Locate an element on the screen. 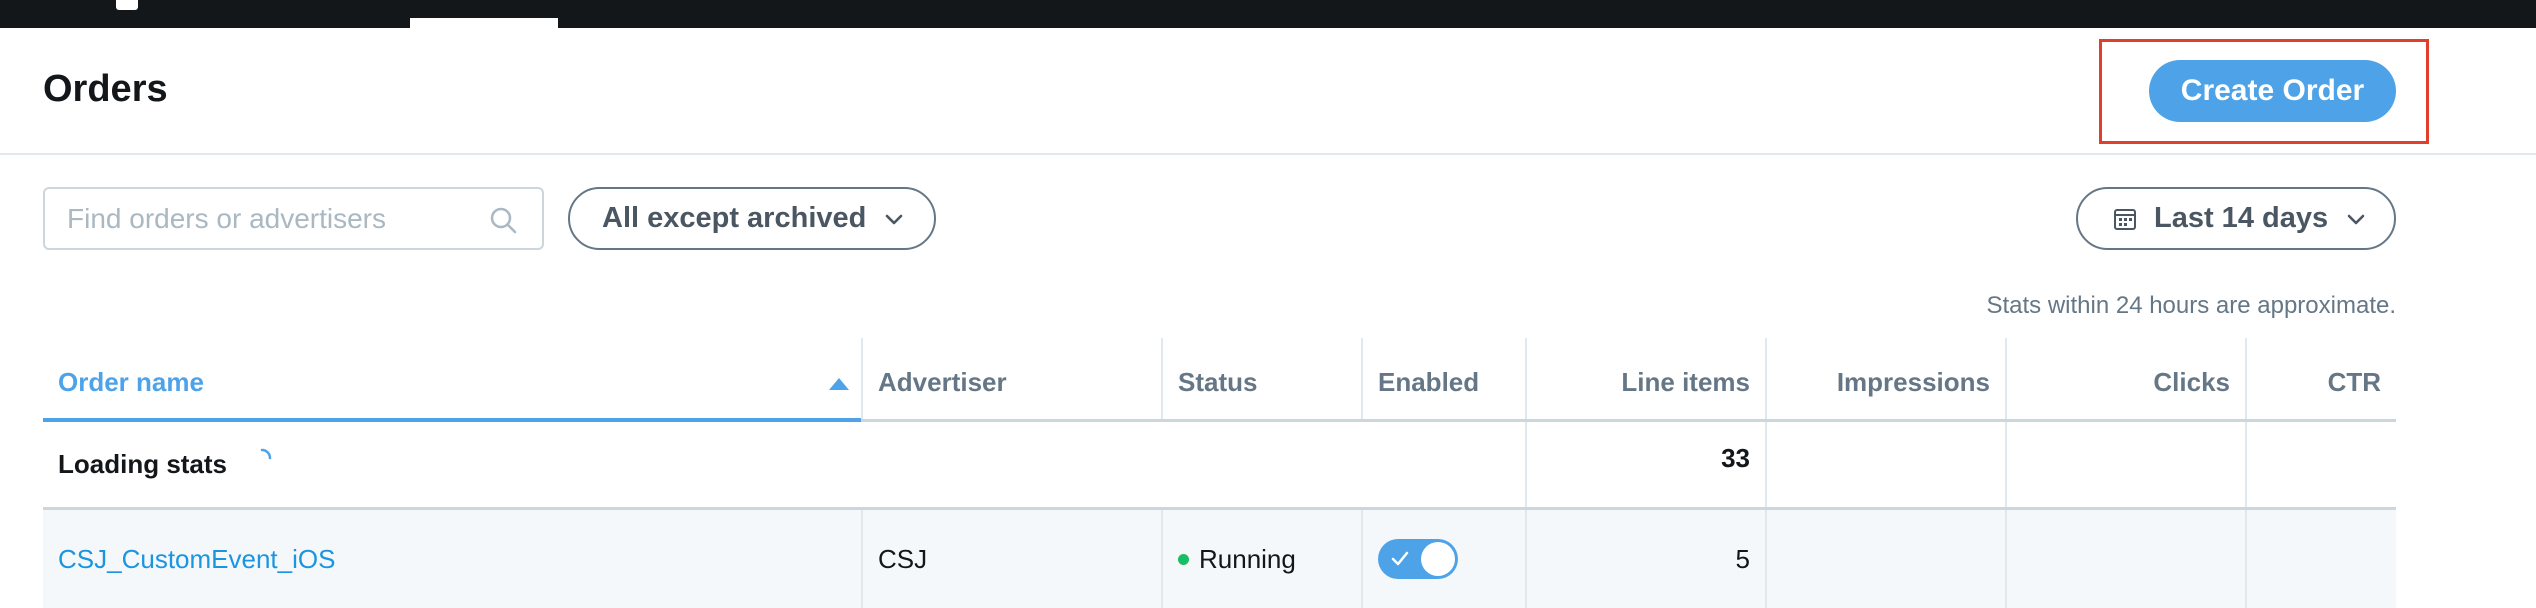 This screenshot has height=608, width=2536. stats-approximate-note: Stats within 24 hours are approximate. is located at coordinates (2191, 305).